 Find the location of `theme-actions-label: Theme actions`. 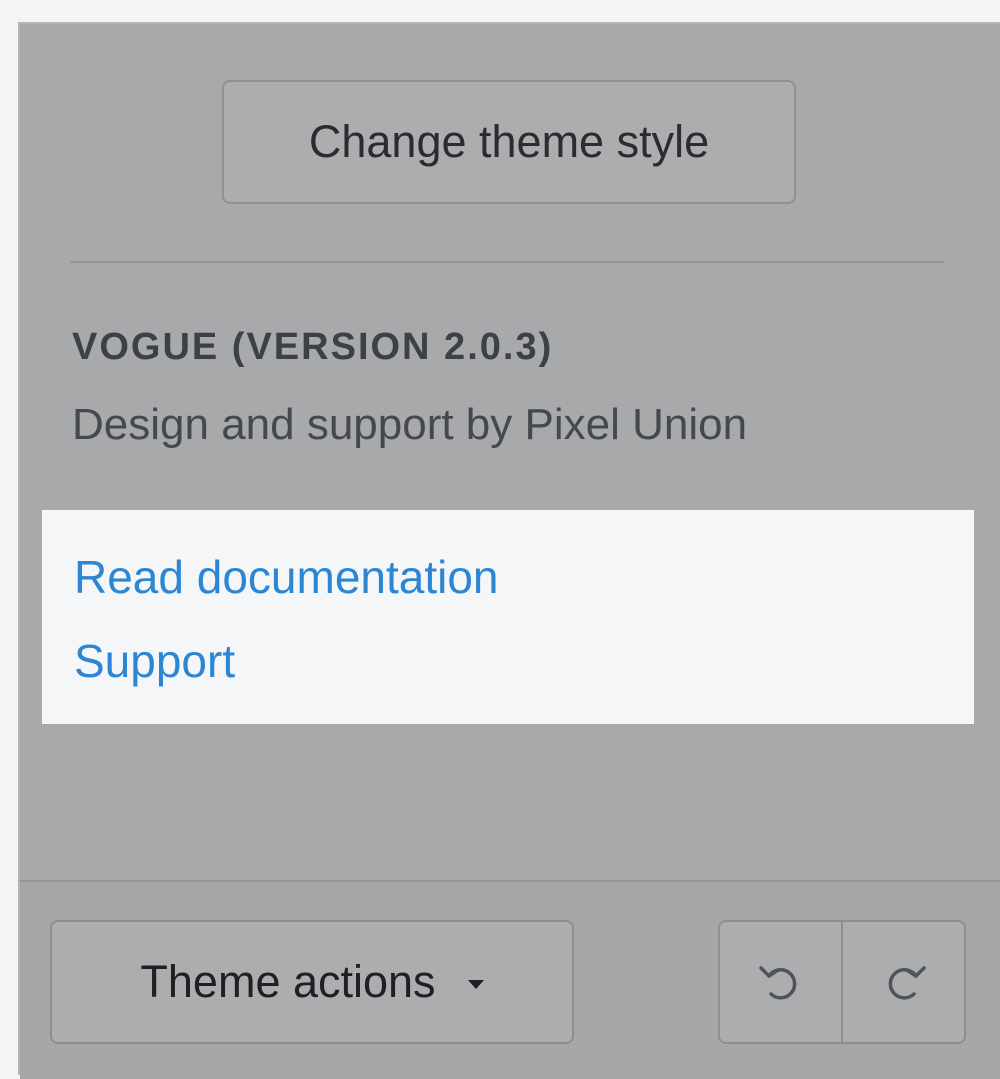

theme-actions-label: Theme actions is located at coordinates (288, 981).